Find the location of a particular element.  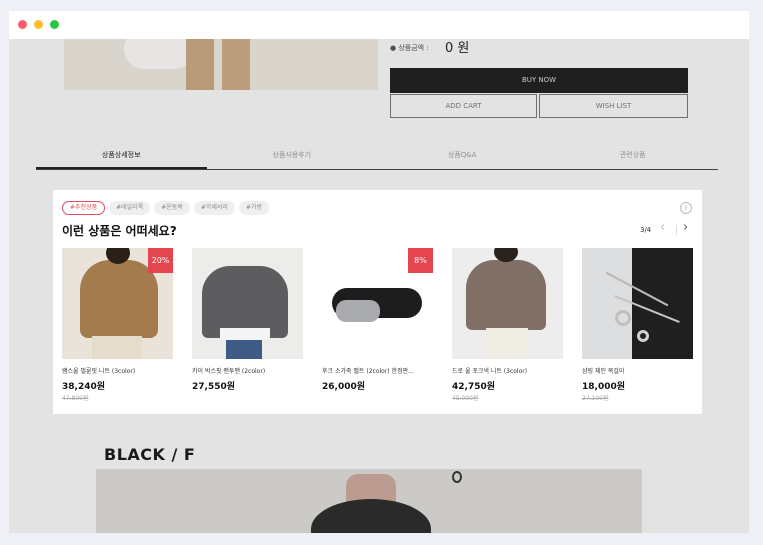

close-window-button is located at coordinates (22, 24).